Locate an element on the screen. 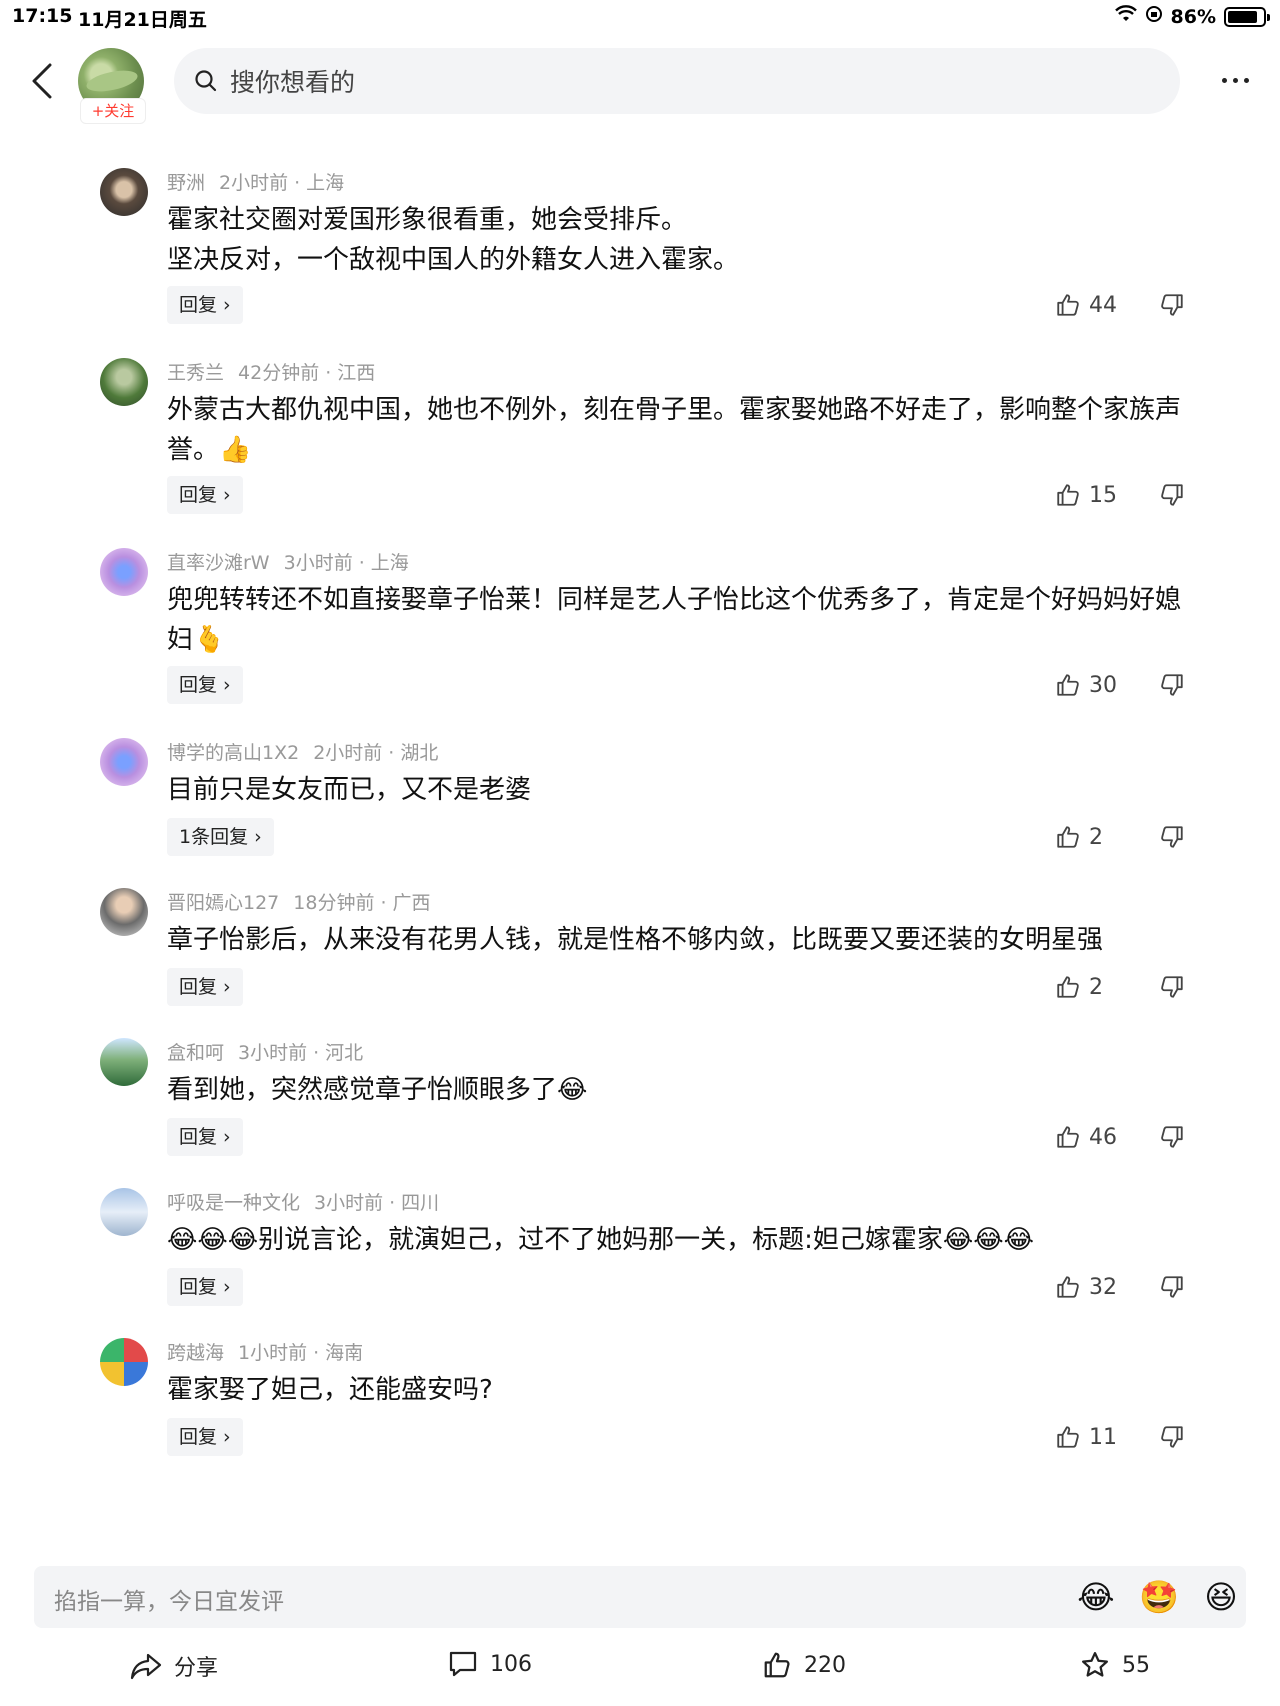  comment-meta: 晋阳嫣心127 18分钟前 · 广西 is located at coordinates (299, 901).